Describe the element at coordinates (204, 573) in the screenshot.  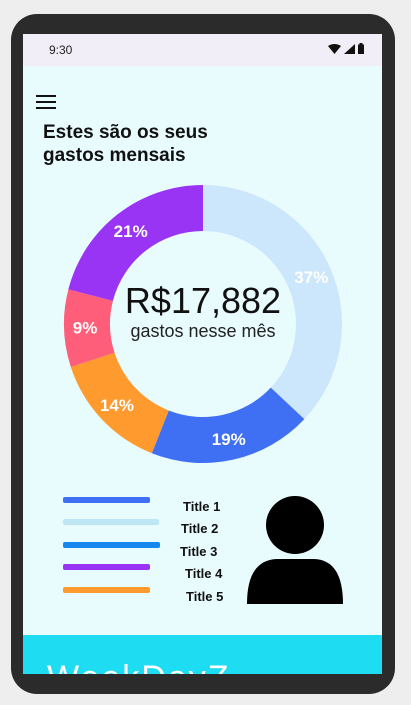
I see `legend-label-4: Title 4` at that location.